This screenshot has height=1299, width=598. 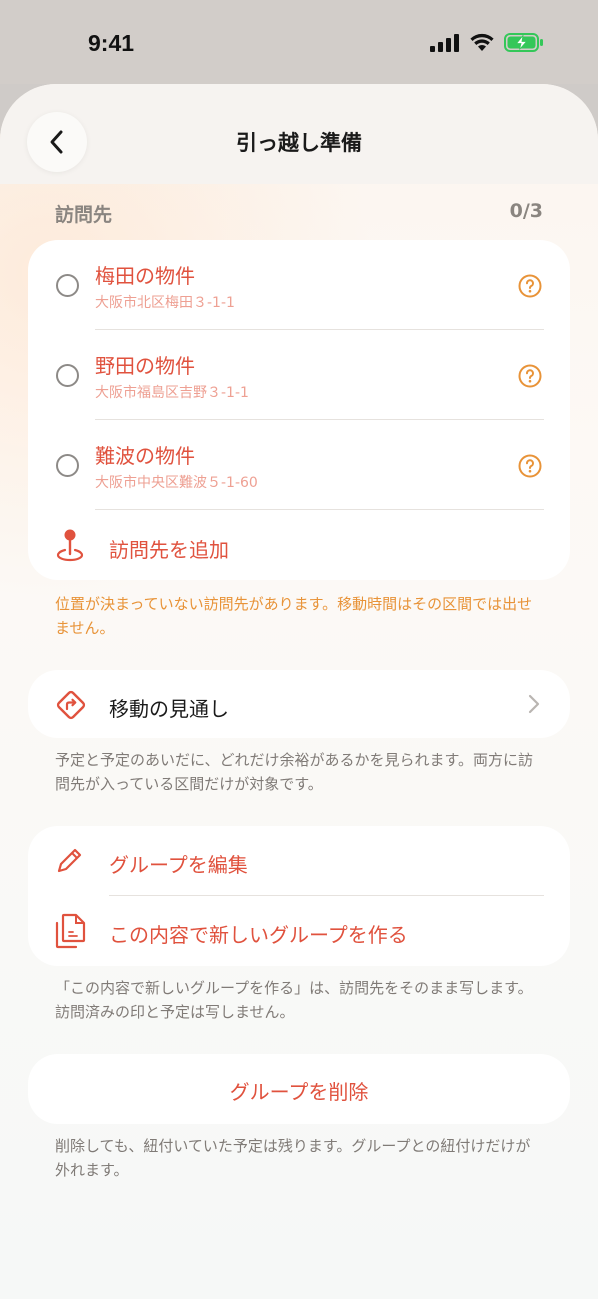 I want to click on visit-item: 梅田の物件 大阪市北区梅田３-1-1, so click(x=299, y=285).